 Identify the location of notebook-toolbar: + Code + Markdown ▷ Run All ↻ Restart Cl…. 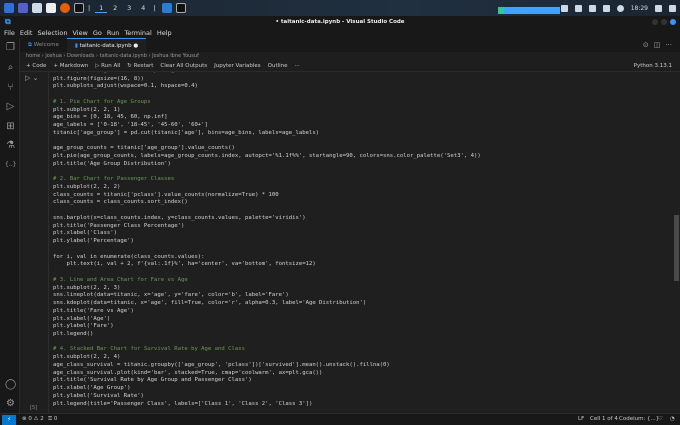
(350, 66).